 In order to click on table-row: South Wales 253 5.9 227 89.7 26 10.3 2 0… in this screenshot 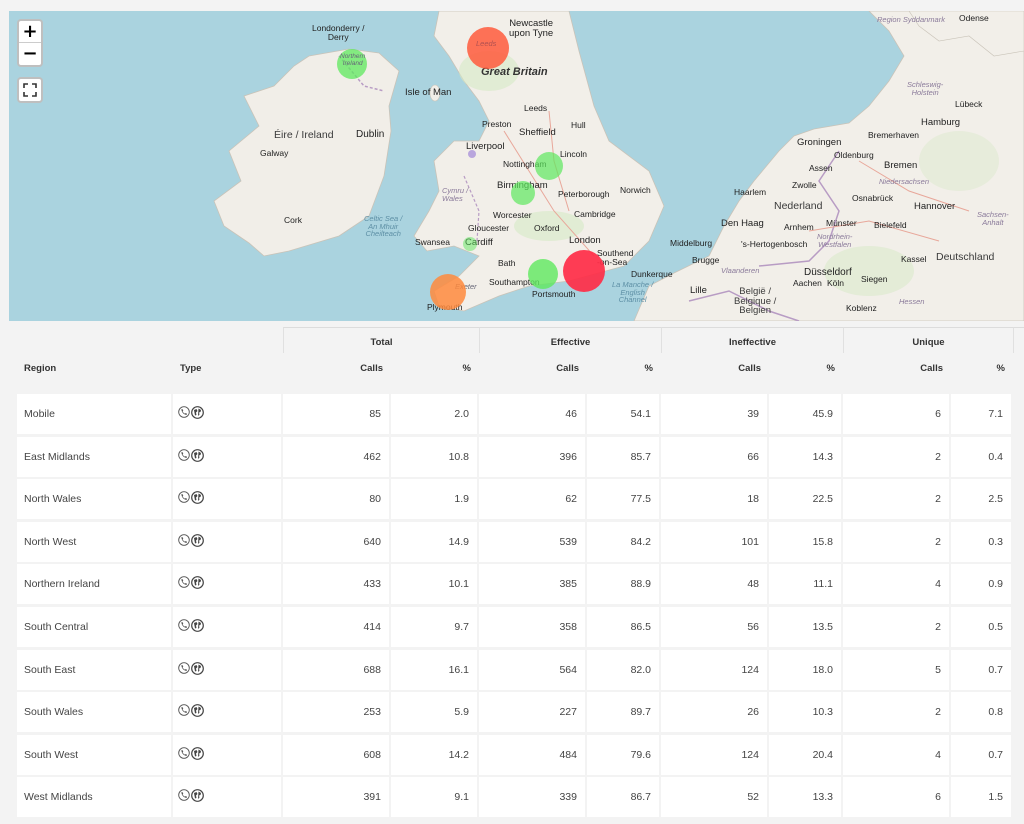, I will do `click(520, 713)`.